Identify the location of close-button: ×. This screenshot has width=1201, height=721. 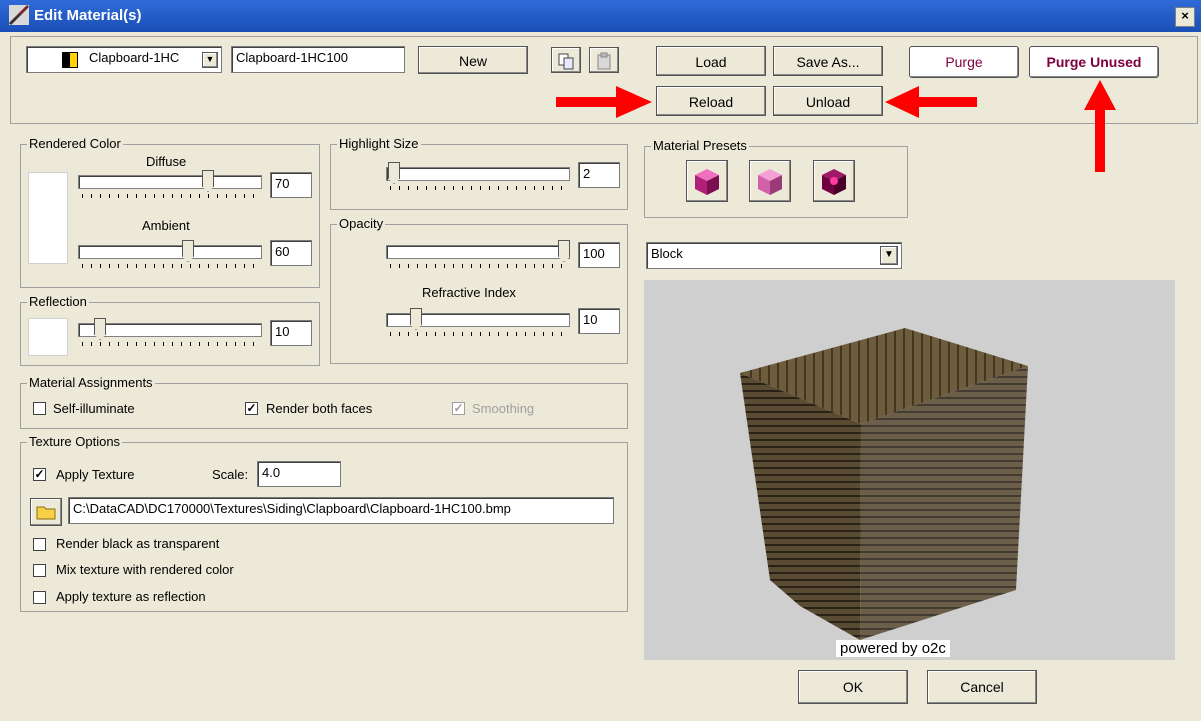
(1185, 17).